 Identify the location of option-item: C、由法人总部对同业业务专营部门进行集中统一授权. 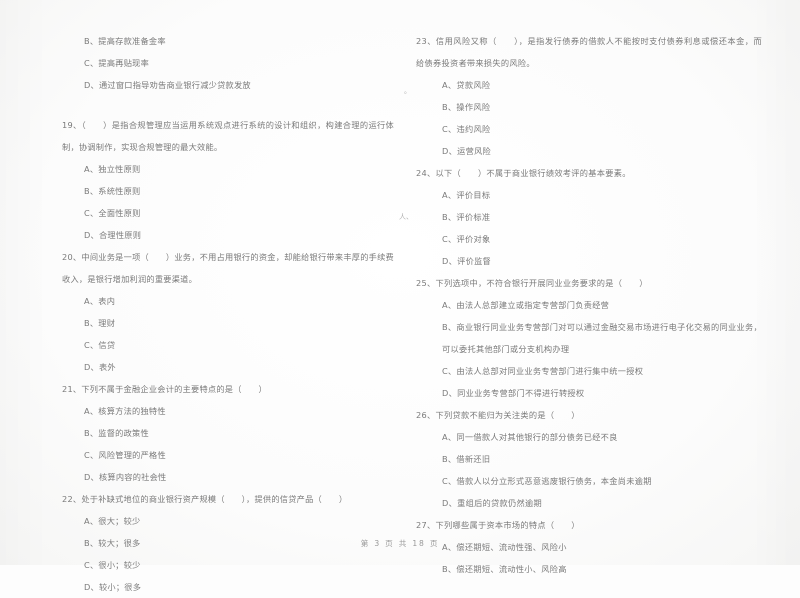
(543, 371).